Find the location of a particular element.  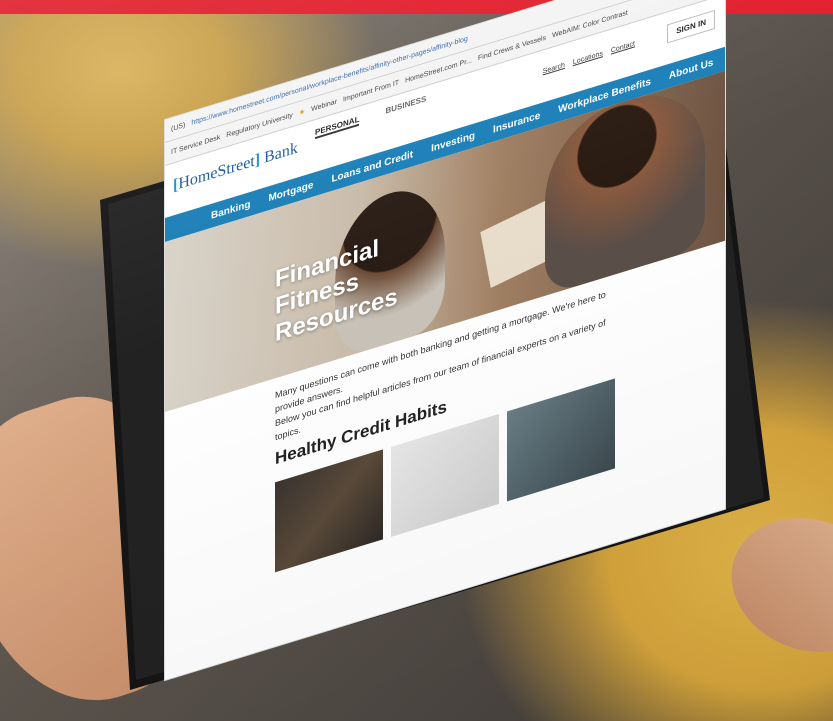

logo-suffix: Bank is located at coordinates (281, 153).